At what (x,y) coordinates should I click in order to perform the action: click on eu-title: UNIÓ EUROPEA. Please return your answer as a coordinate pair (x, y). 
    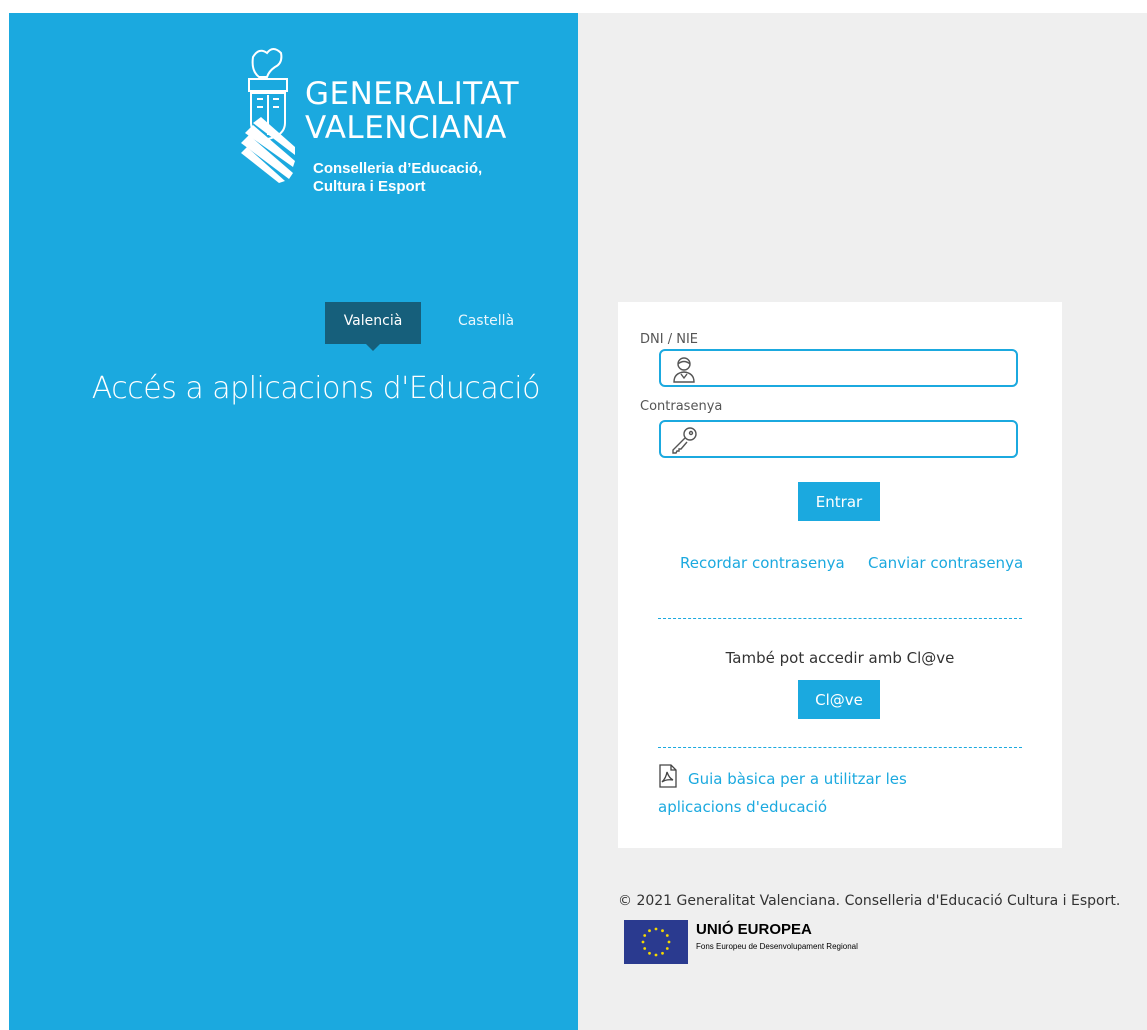
    Looking at the image, I should click on (754, 929).